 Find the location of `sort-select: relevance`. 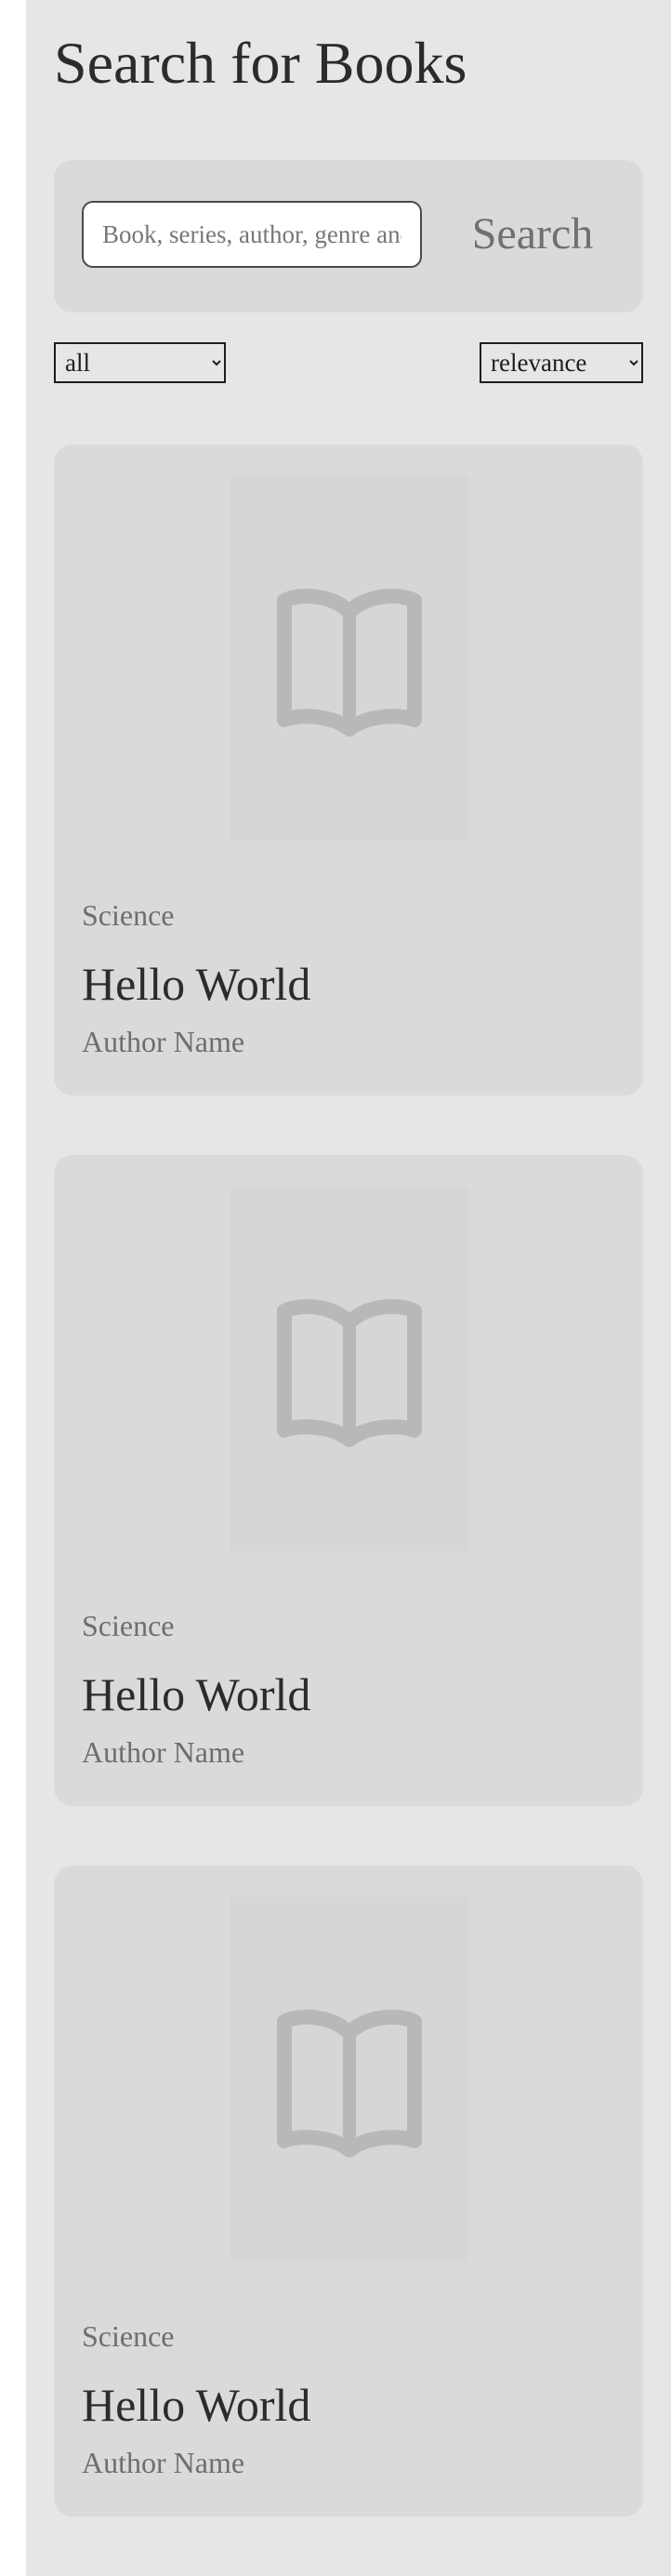

sort-select: relevance is located at coordinates (561, 362).